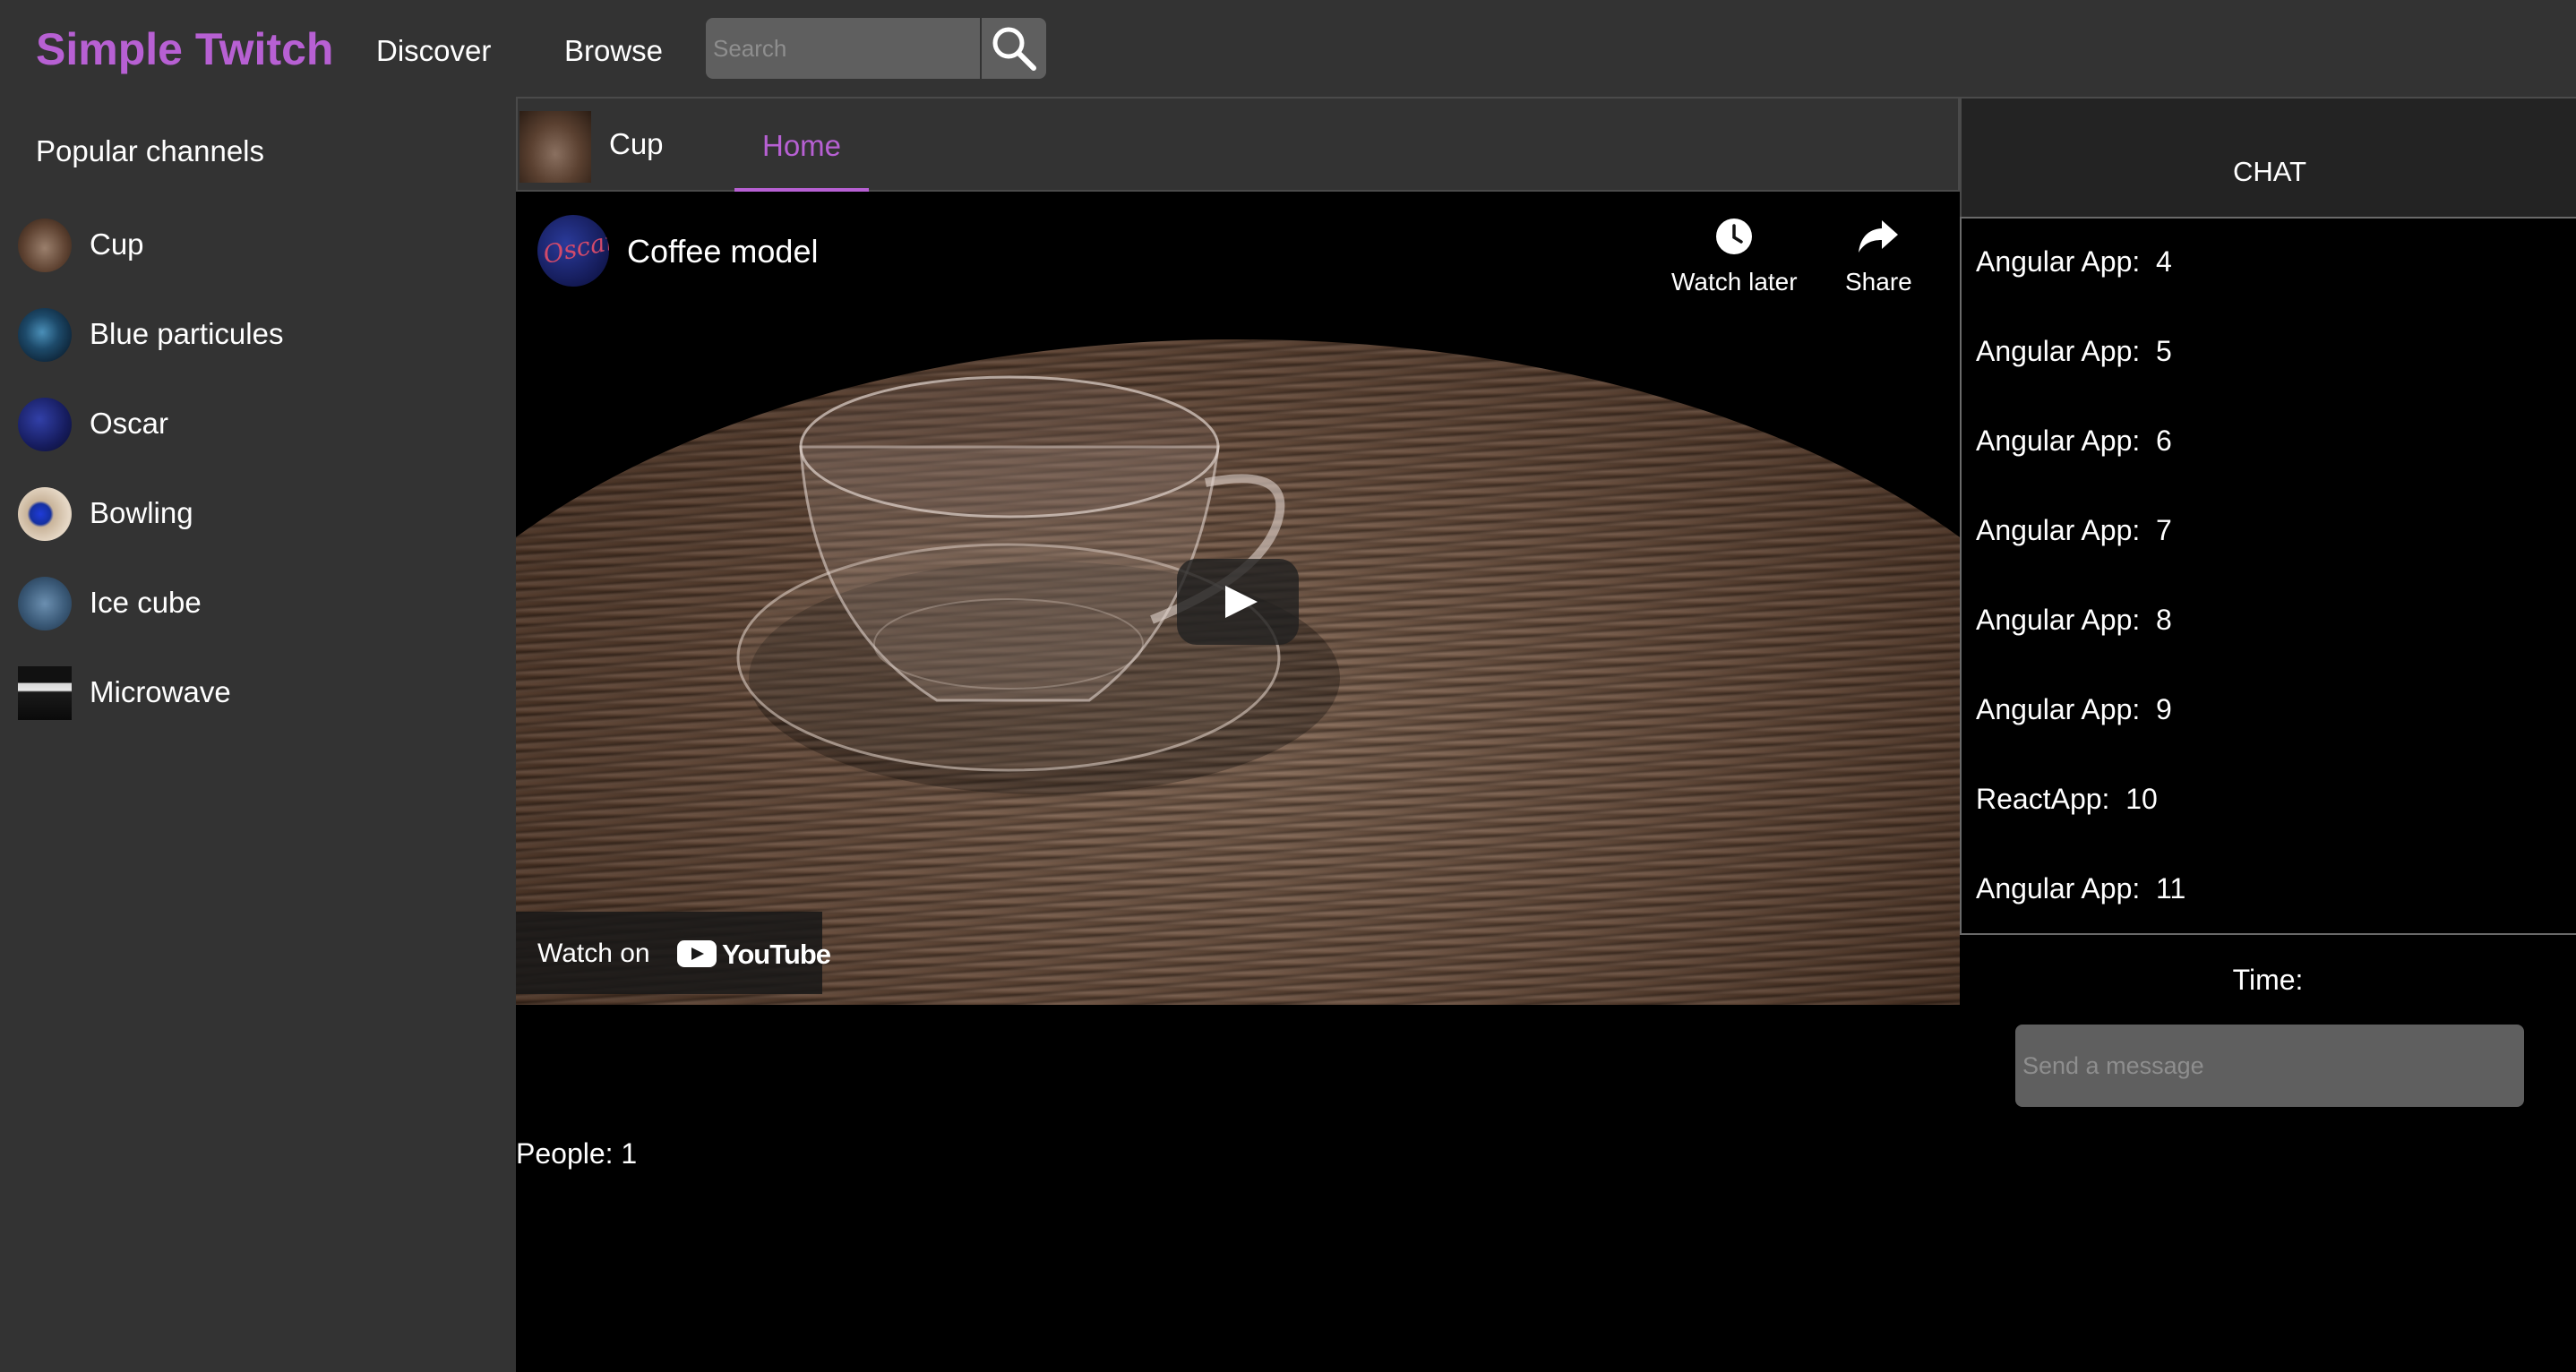 The width and height of the screenshot is (2576, 1372). I want to click on chat-message: Angular App: 5, so click(2074, 351).